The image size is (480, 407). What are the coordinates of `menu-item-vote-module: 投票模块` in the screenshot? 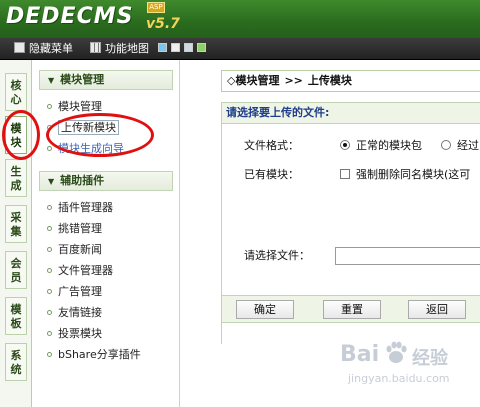 It's located at (74, 334).